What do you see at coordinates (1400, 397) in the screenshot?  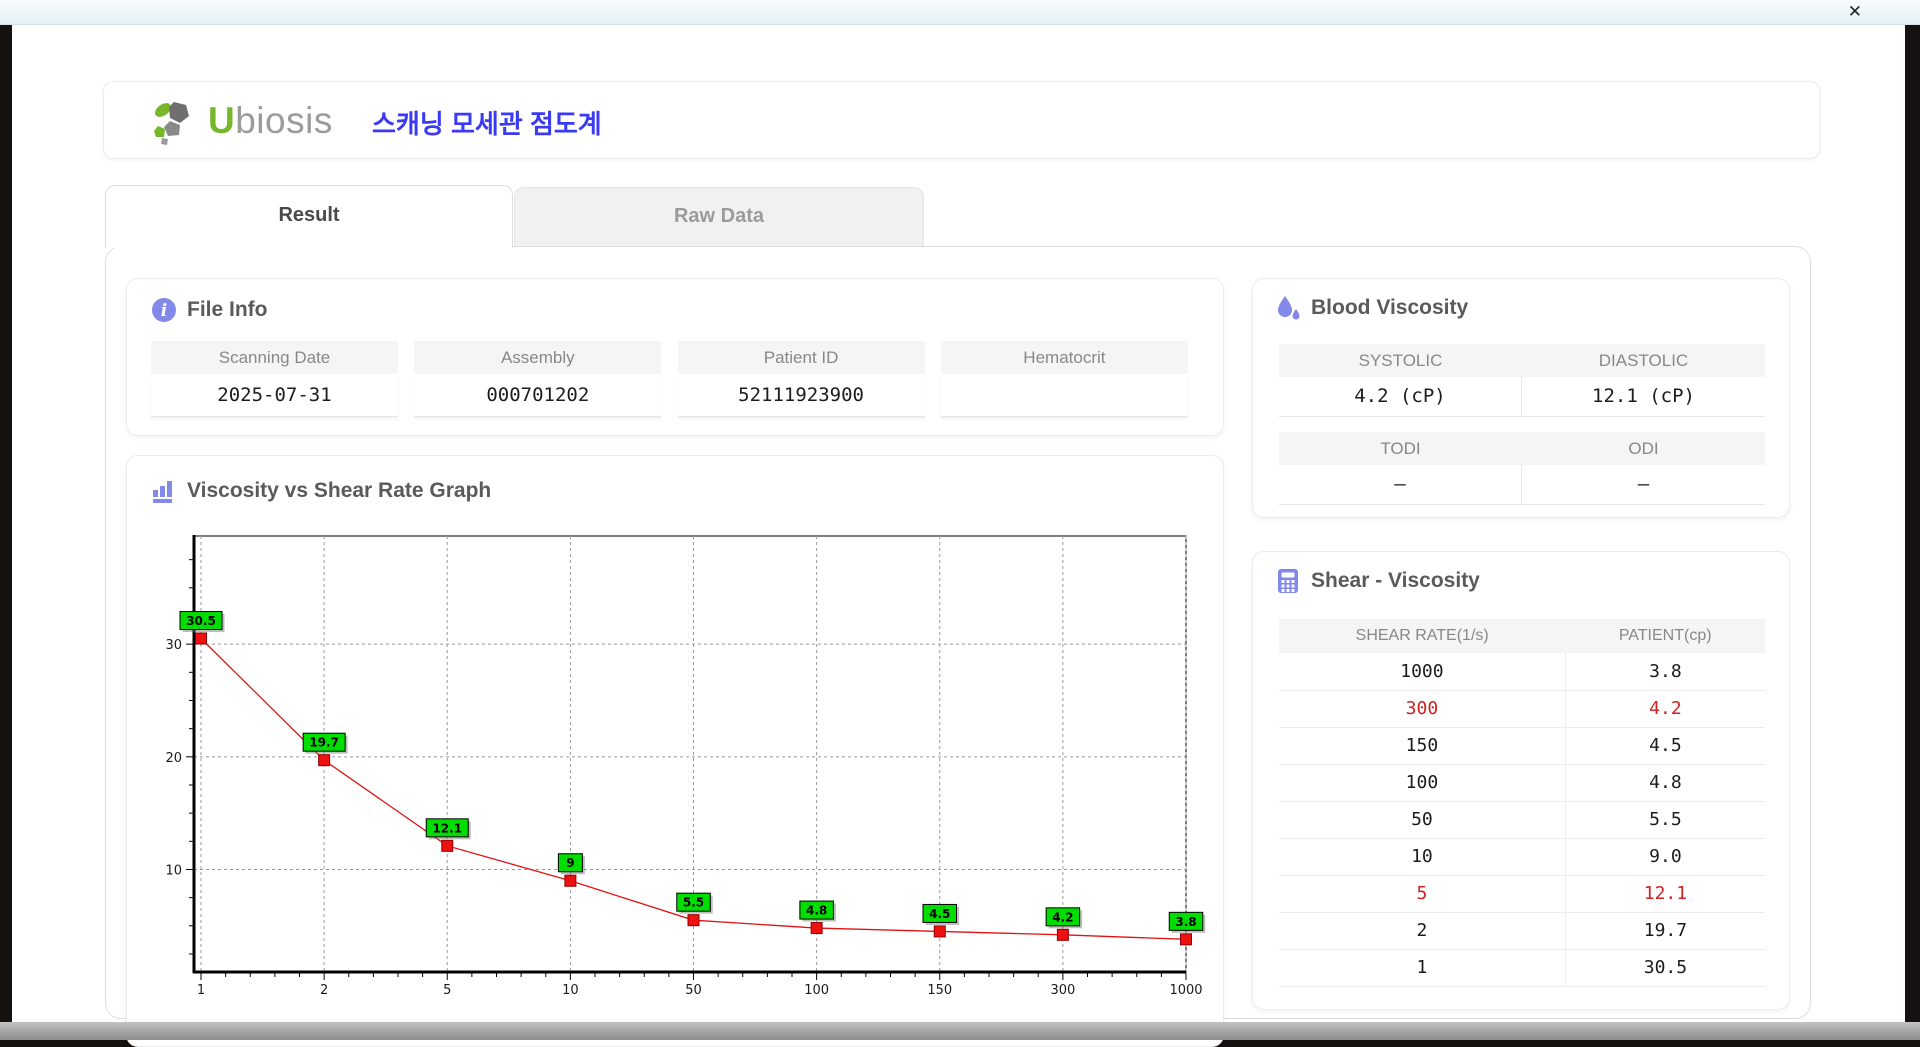 I see `bv-metric-value: 4.2 (cP)` at bounding box center [1400, 397].